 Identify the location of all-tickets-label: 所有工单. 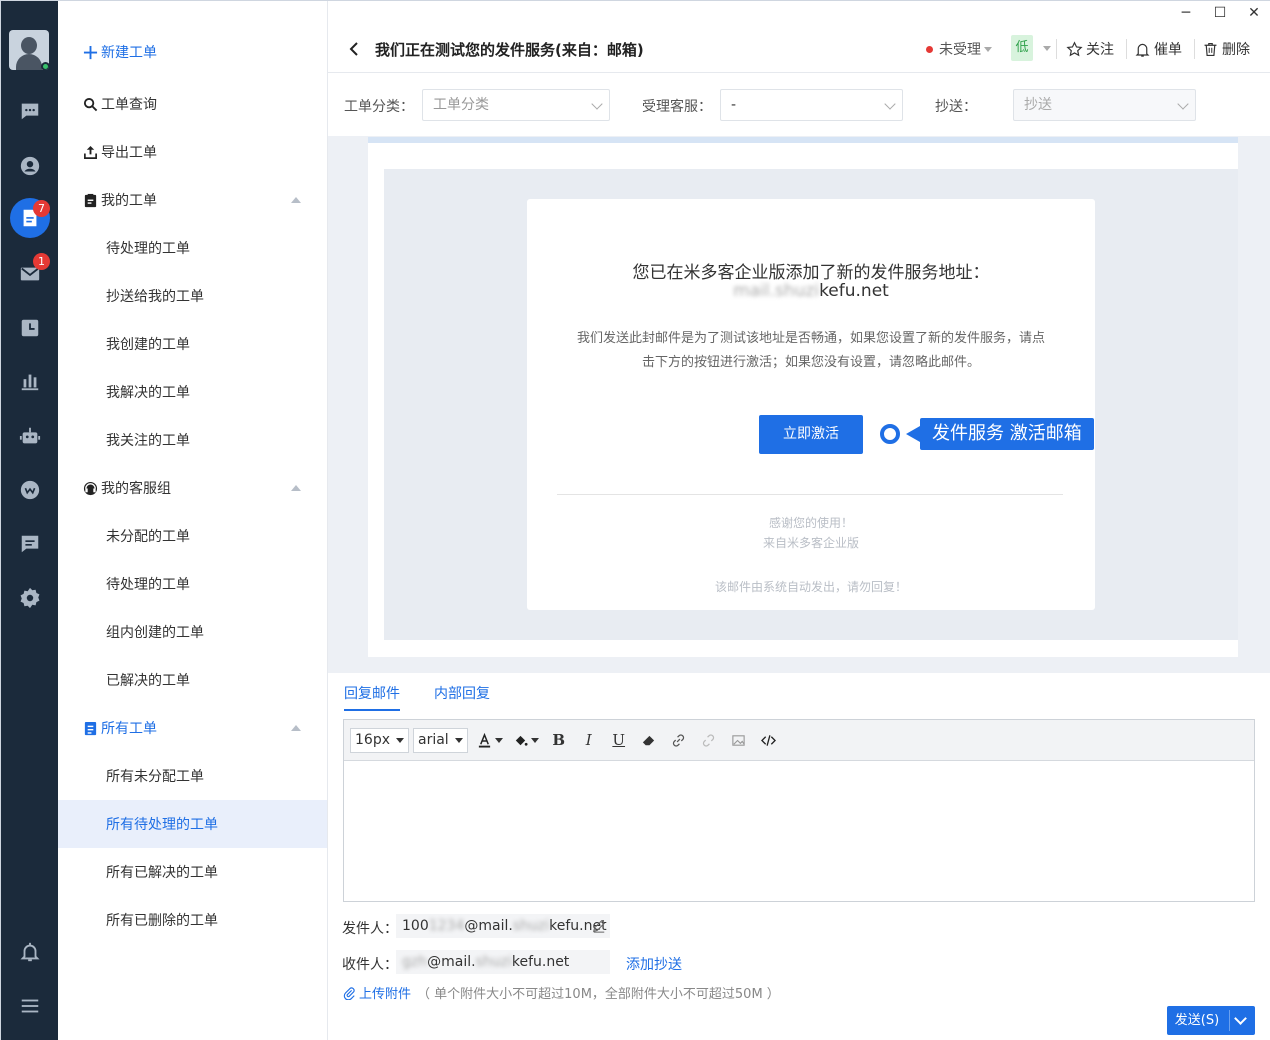
(129, 729).